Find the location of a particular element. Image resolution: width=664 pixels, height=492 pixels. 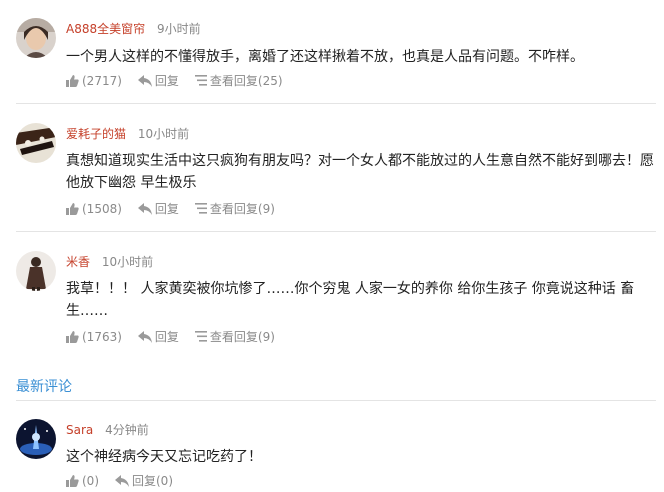

view-replies-button: 查看回复(25) is located at coordinates (238, 80).